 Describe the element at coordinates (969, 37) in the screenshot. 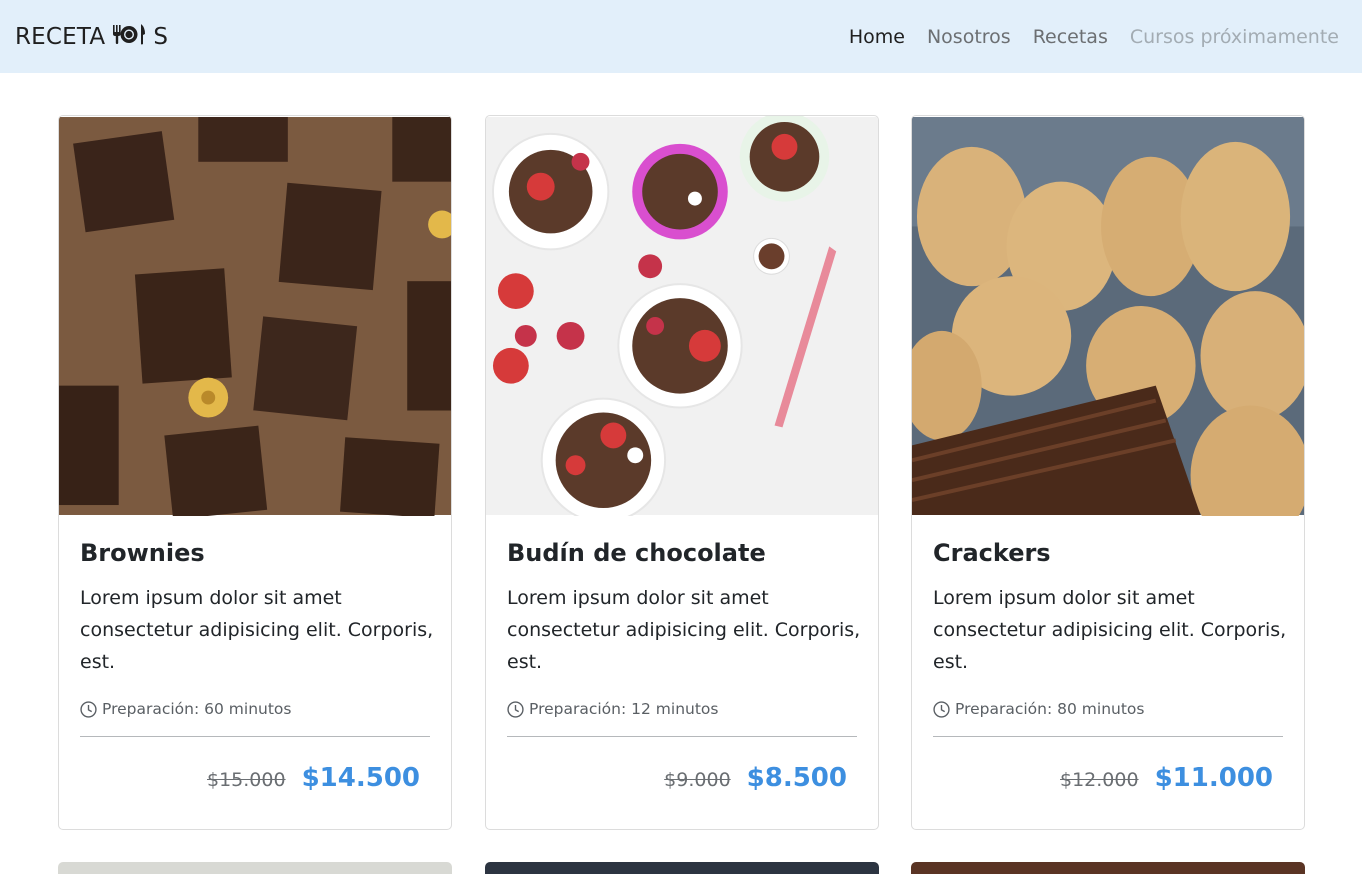

I see `nav-link-nosotros: Nosotros` at that location.